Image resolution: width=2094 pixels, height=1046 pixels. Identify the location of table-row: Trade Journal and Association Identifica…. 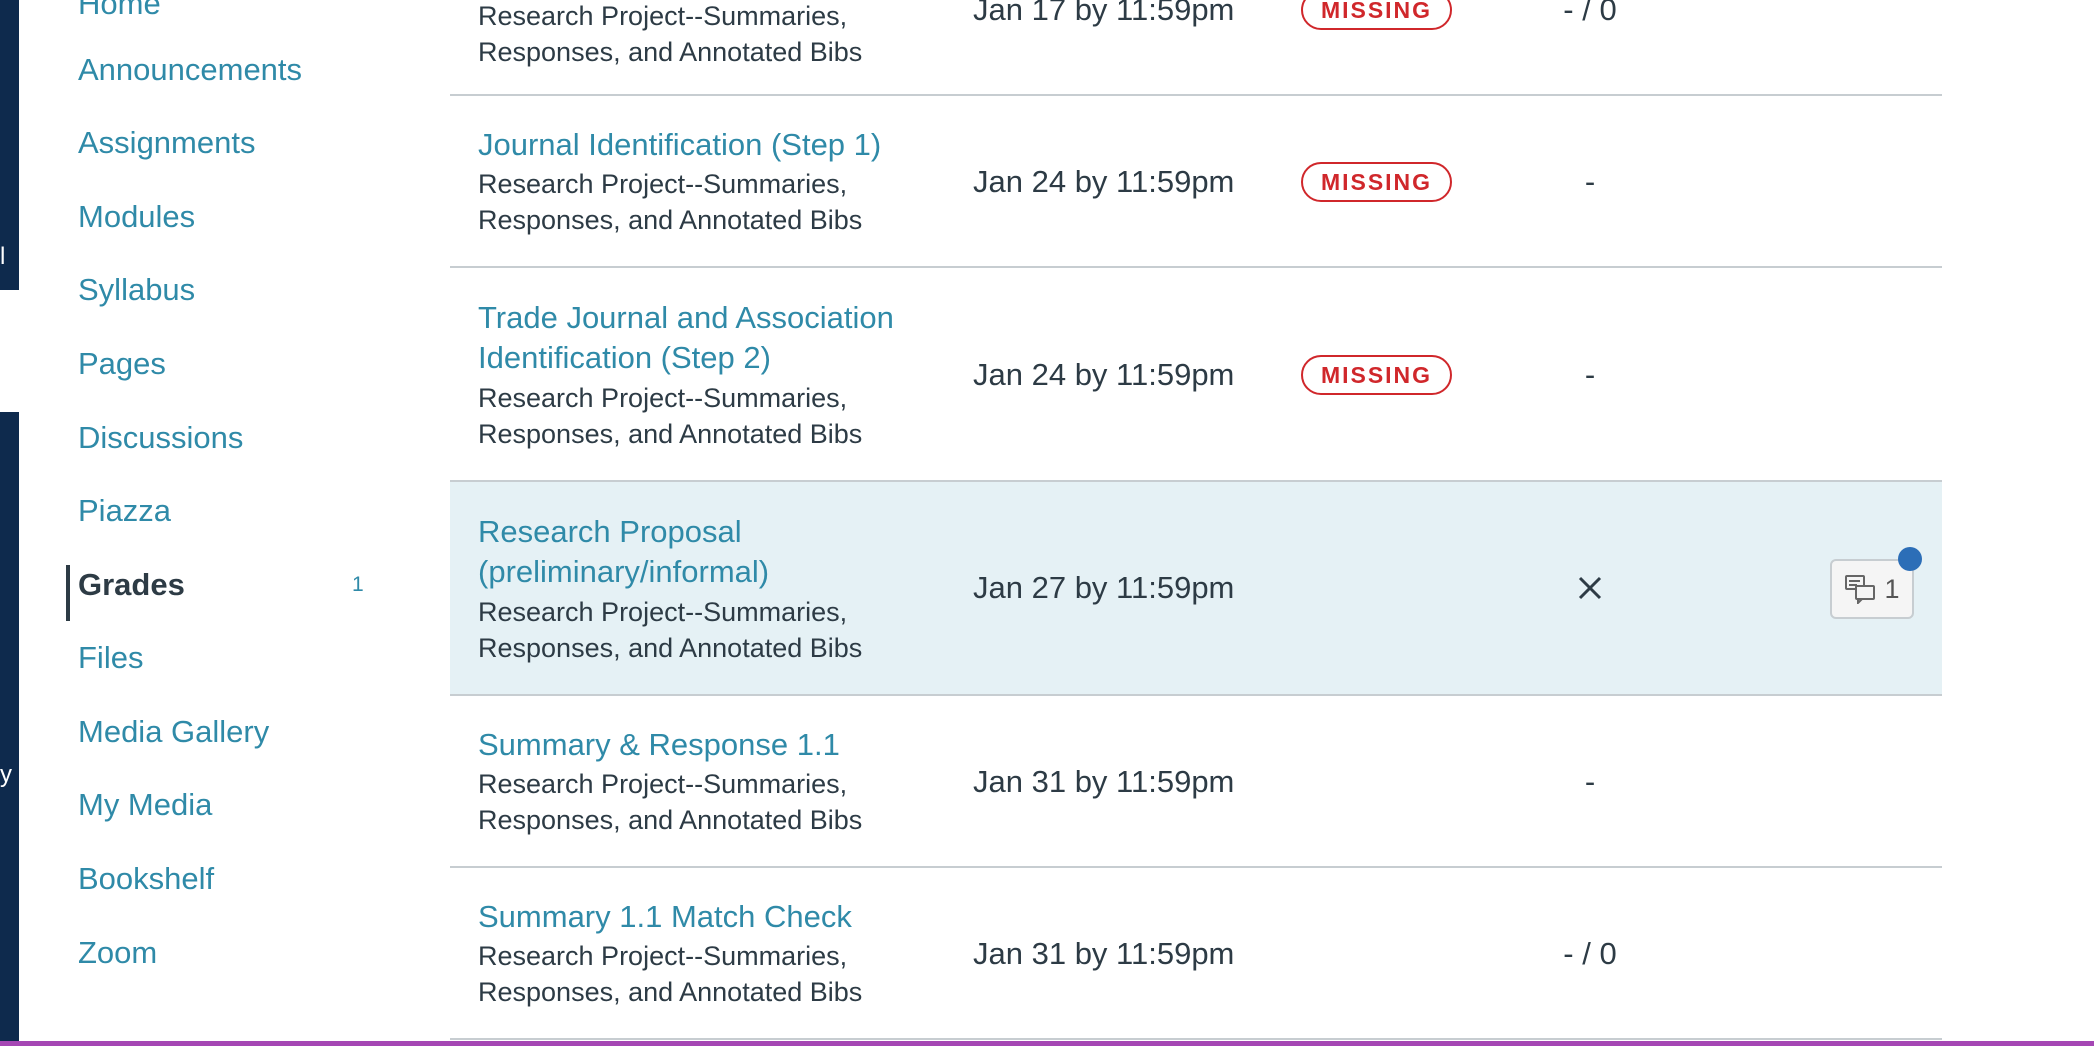
(1196, 375).